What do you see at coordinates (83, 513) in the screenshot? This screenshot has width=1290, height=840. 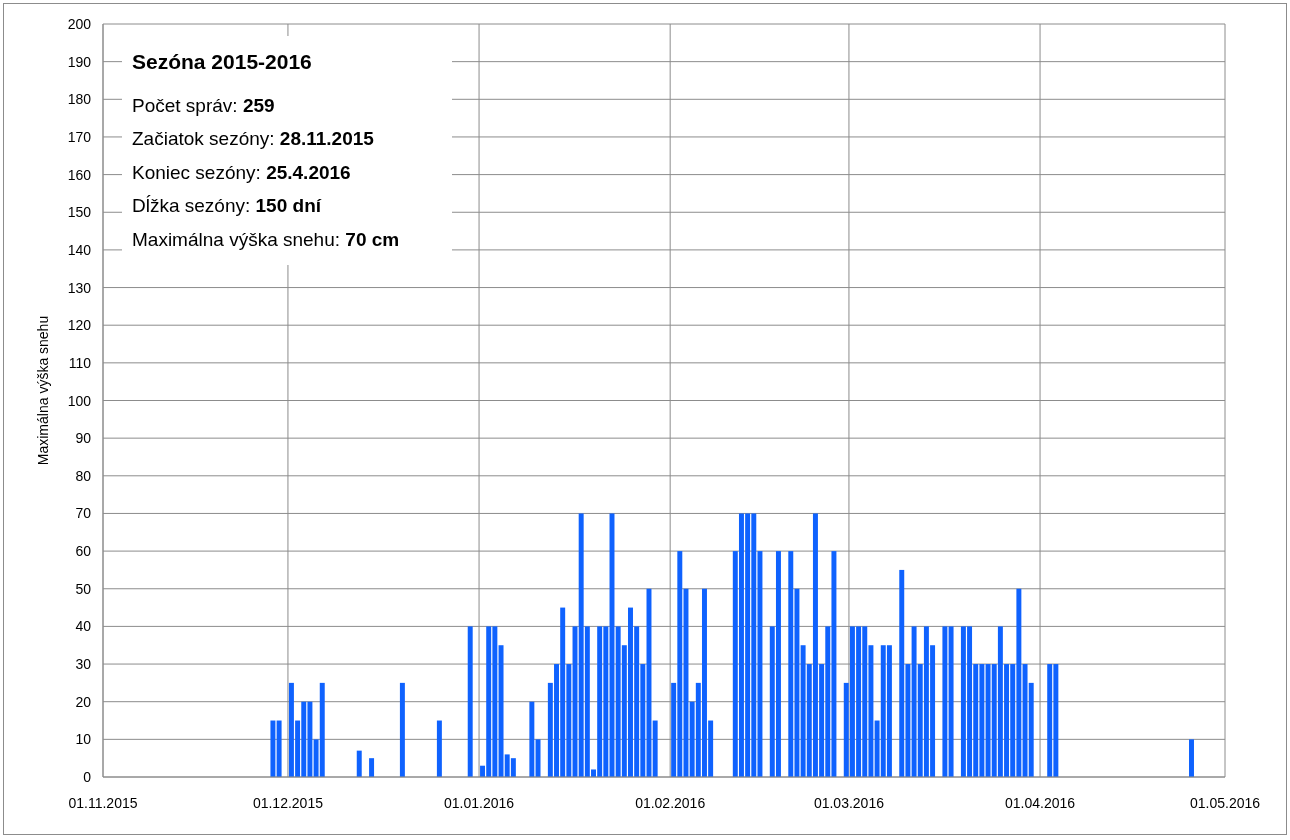 I see `y-tick-label: 70` at bounding box center [83, 513].